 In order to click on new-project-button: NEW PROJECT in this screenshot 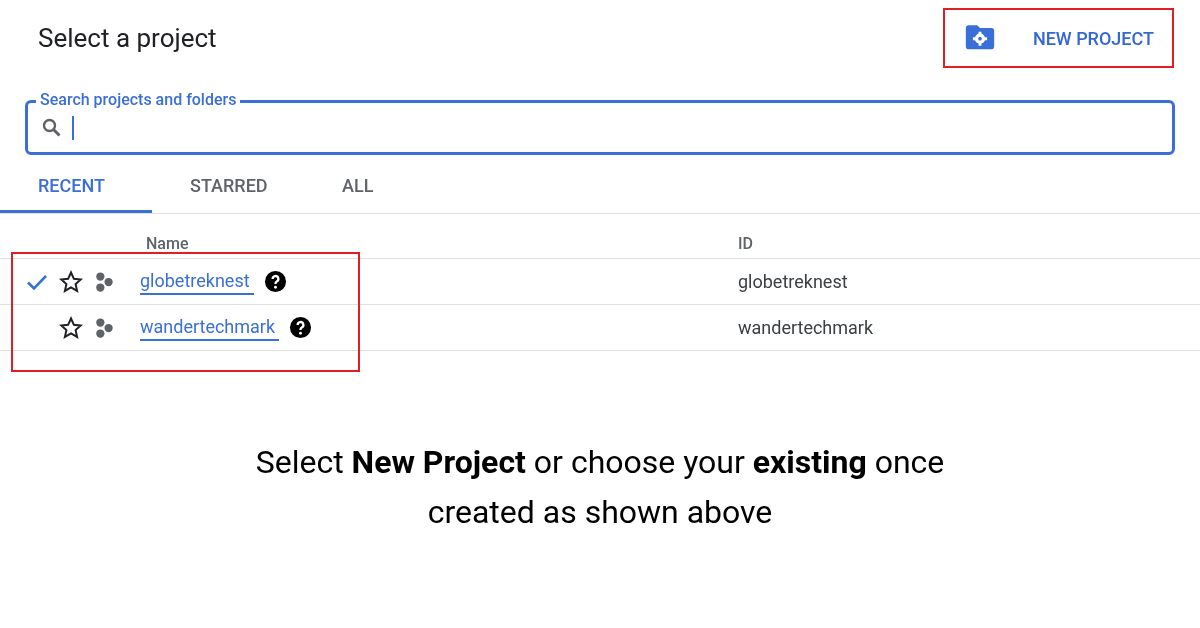, I will do `click(1058, 38)`.